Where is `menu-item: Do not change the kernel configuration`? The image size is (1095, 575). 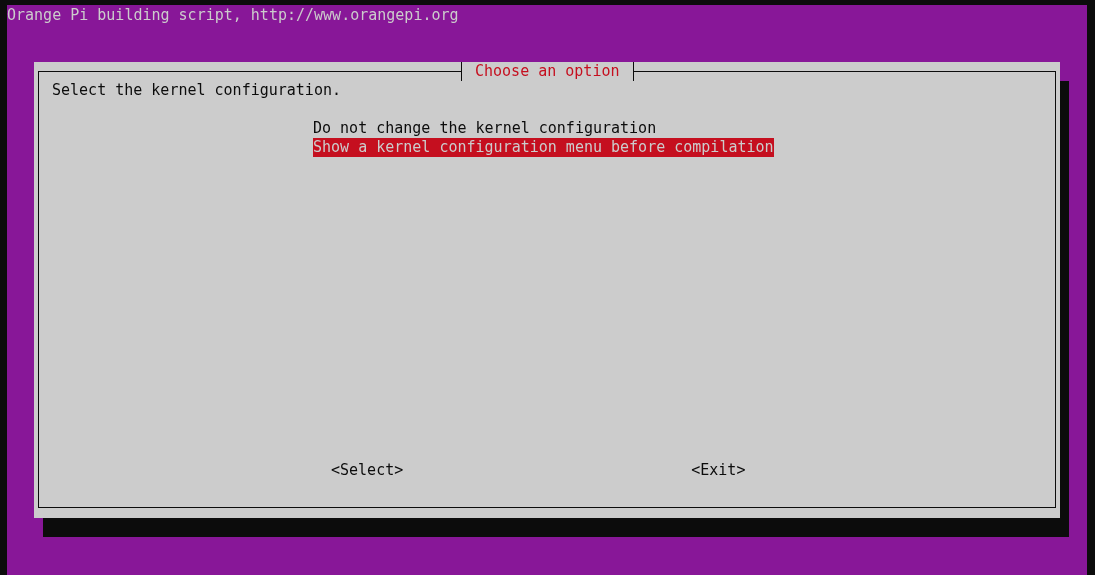
menu-item: Do not change the kernel configuration is located at coordinates (485, 128).